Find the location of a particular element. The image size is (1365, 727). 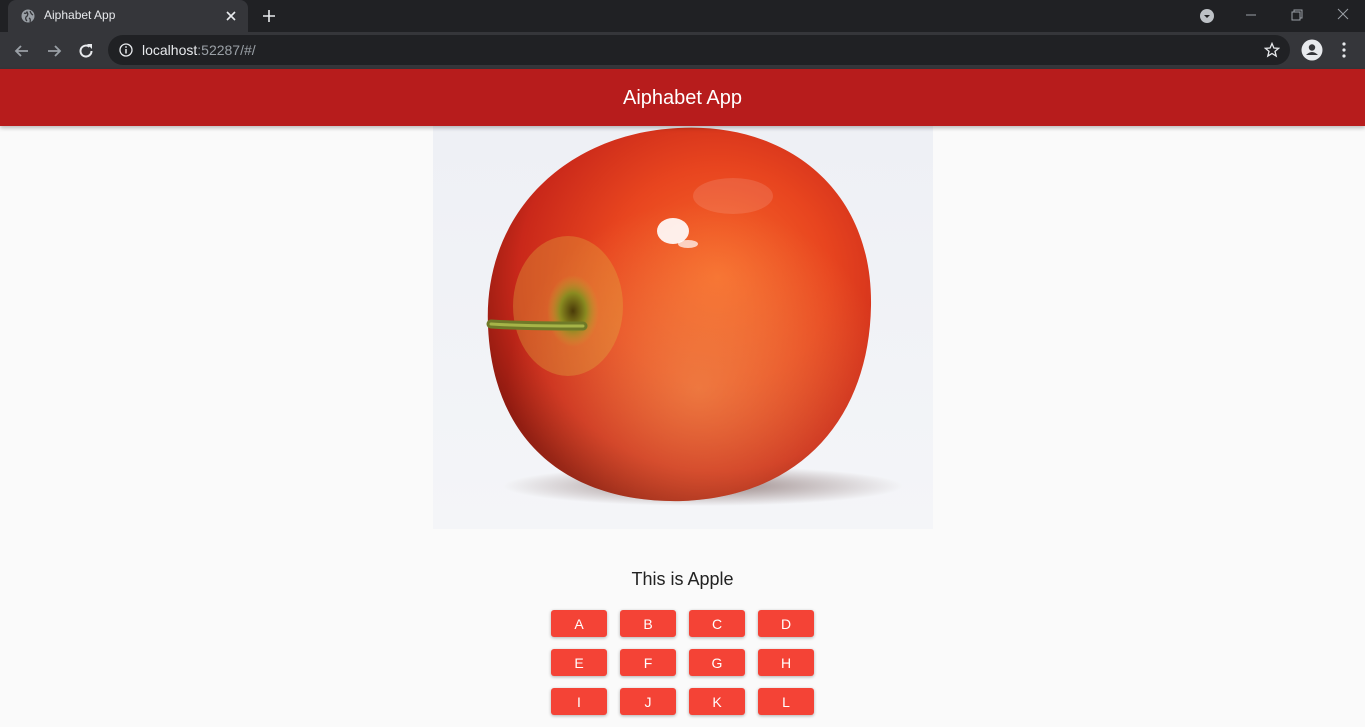

browser-tab: Aiphabet App is located at coordinates (128, 16).